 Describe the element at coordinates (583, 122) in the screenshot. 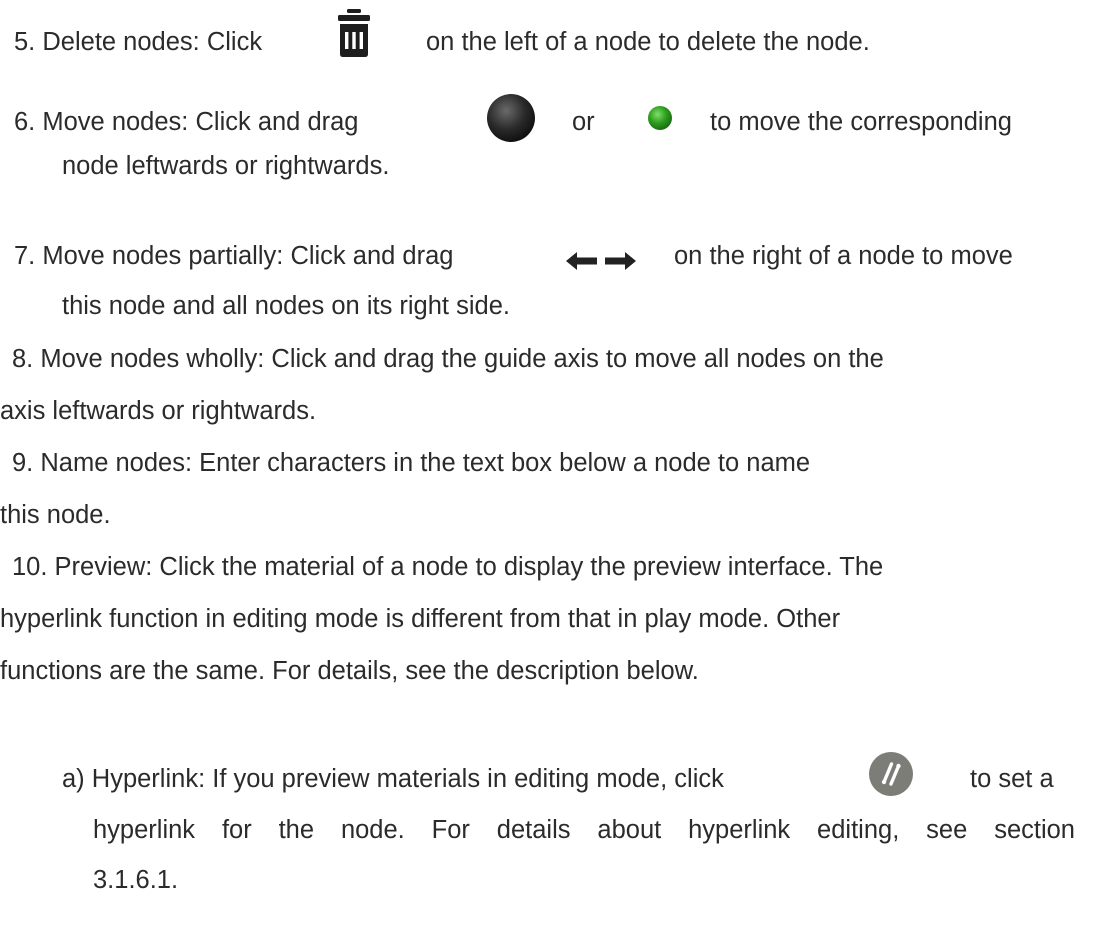

I see `item-6-or: or` at that location.